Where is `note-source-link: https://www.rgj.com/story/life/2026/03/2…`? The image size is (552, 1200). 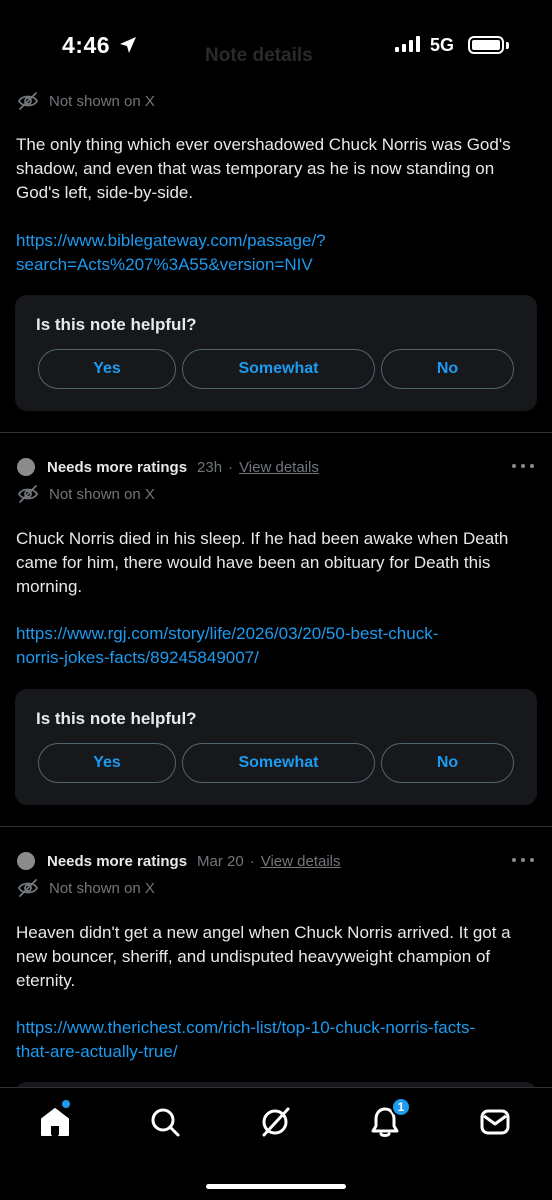
note-source-link: https://www.rgj.com/story/life/2026/03/2… is located at coordinates (278, 646).